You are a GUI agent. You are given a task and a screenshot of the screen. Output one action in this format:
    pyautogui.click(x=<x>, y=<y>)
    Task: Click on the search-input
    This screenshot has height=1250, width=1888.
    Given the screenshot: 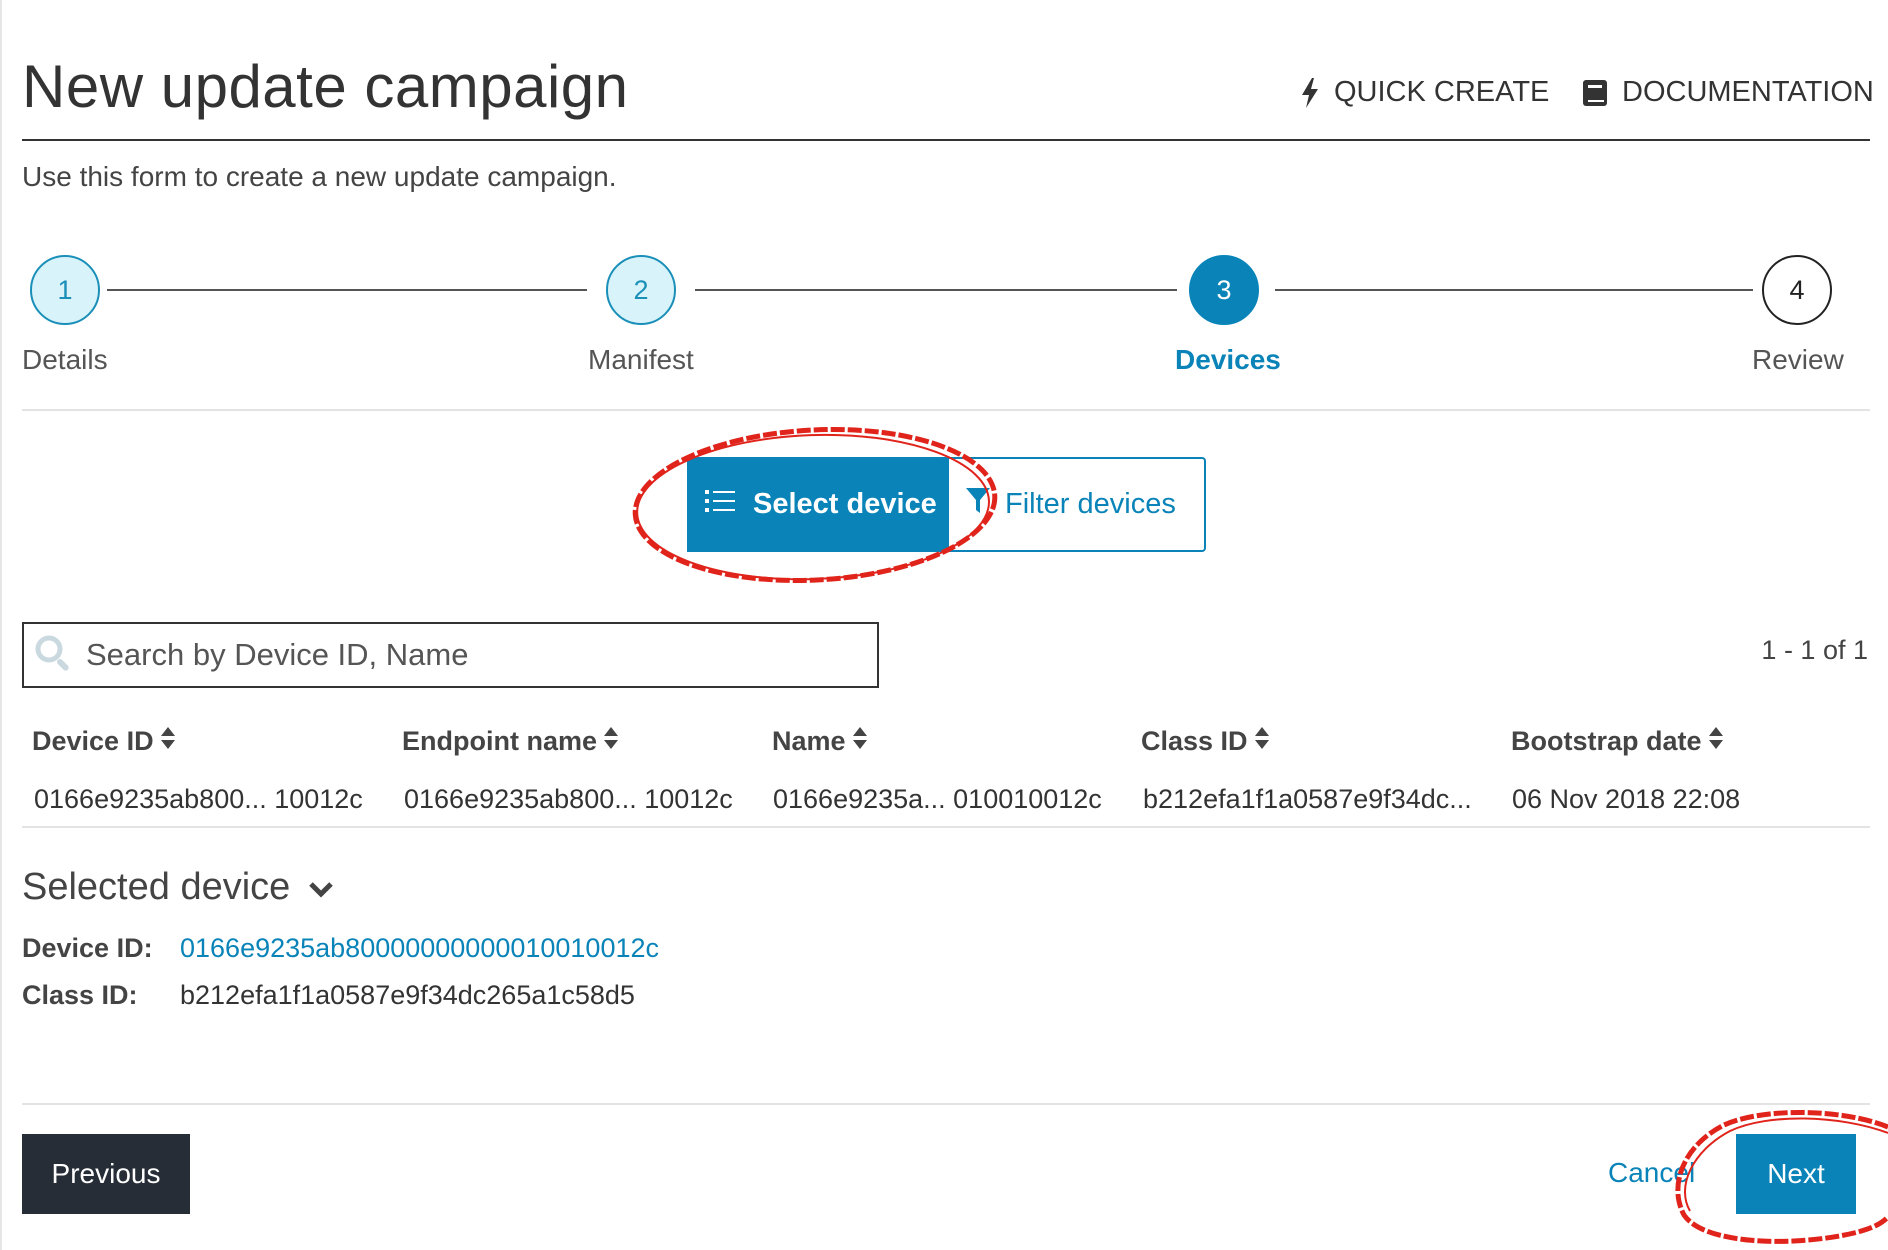 What is the action you would take?
    pyautogui.click(x=466, y=655)
    